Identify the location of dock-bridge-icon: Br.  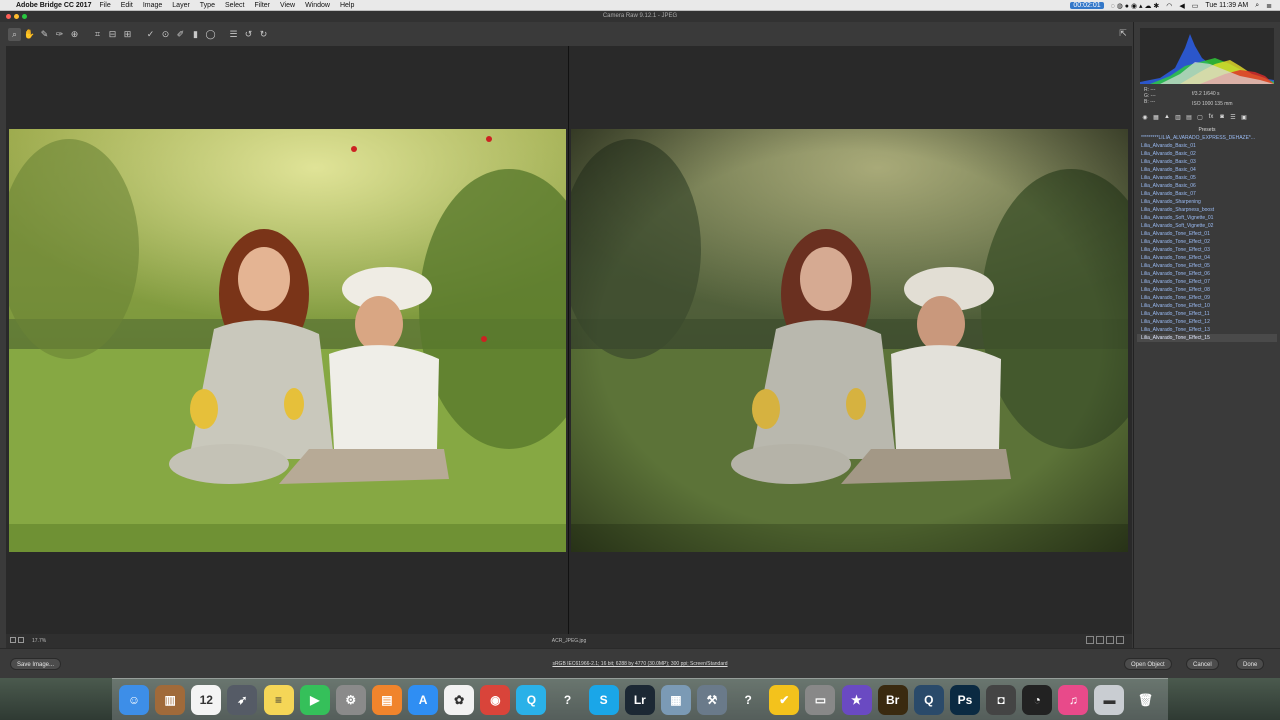
(892, 699).